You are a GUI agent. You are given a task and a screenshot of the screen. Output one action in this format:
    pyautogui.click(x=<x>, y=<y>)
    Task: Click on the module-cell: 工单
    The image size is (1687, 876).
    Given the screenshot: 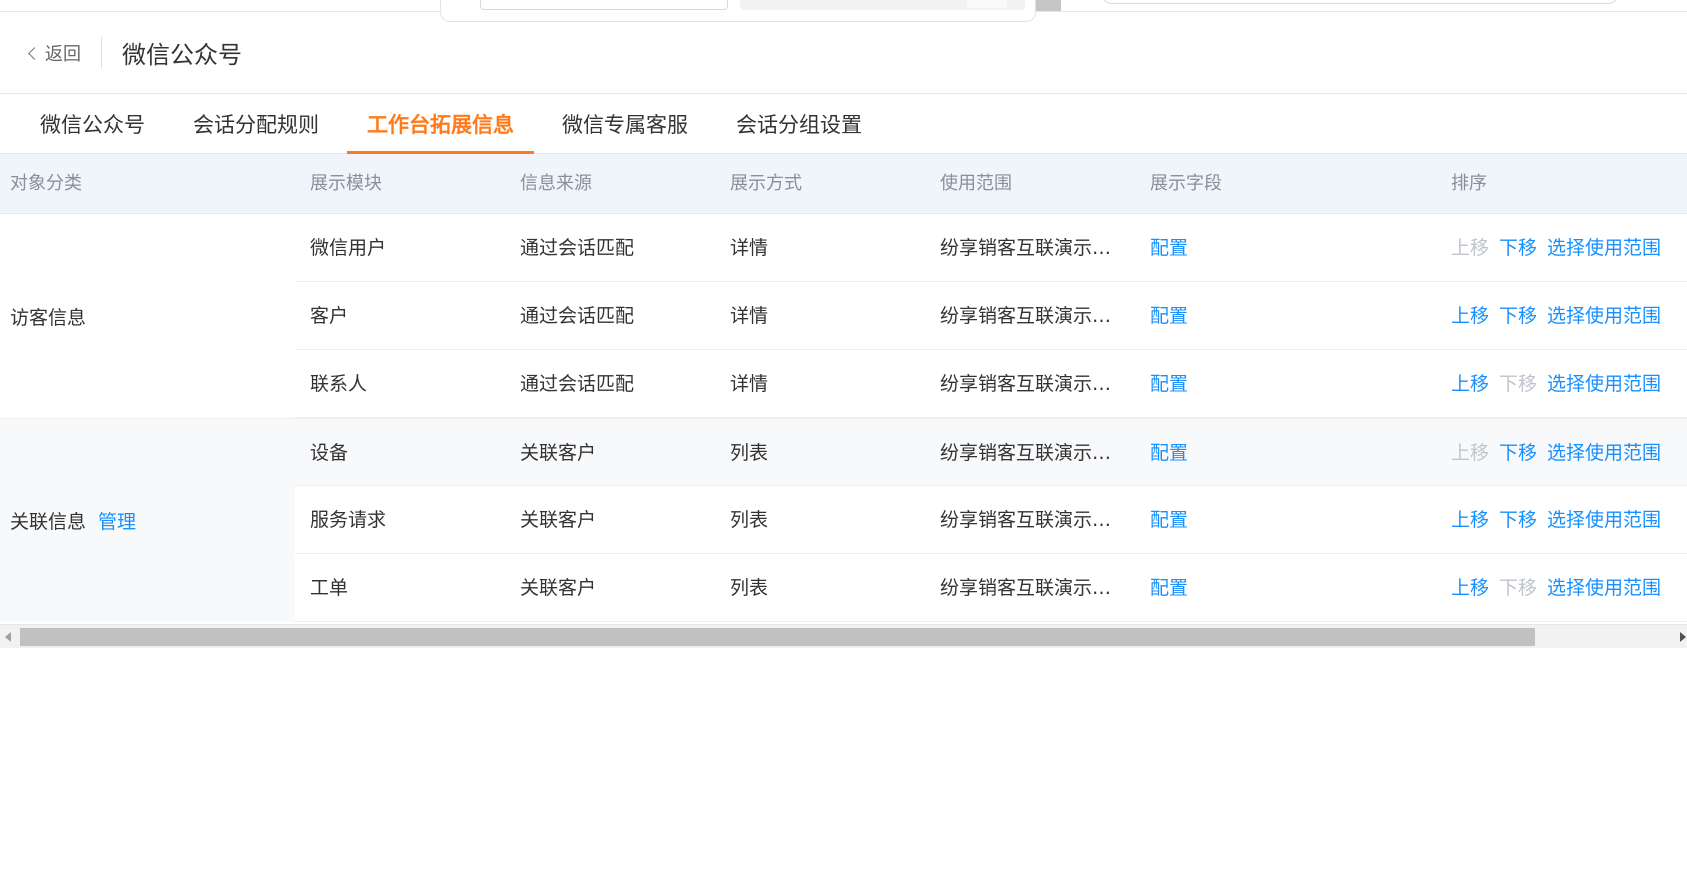 What is the action you would take?
    pyautogui.click(x=329, y=588)
    